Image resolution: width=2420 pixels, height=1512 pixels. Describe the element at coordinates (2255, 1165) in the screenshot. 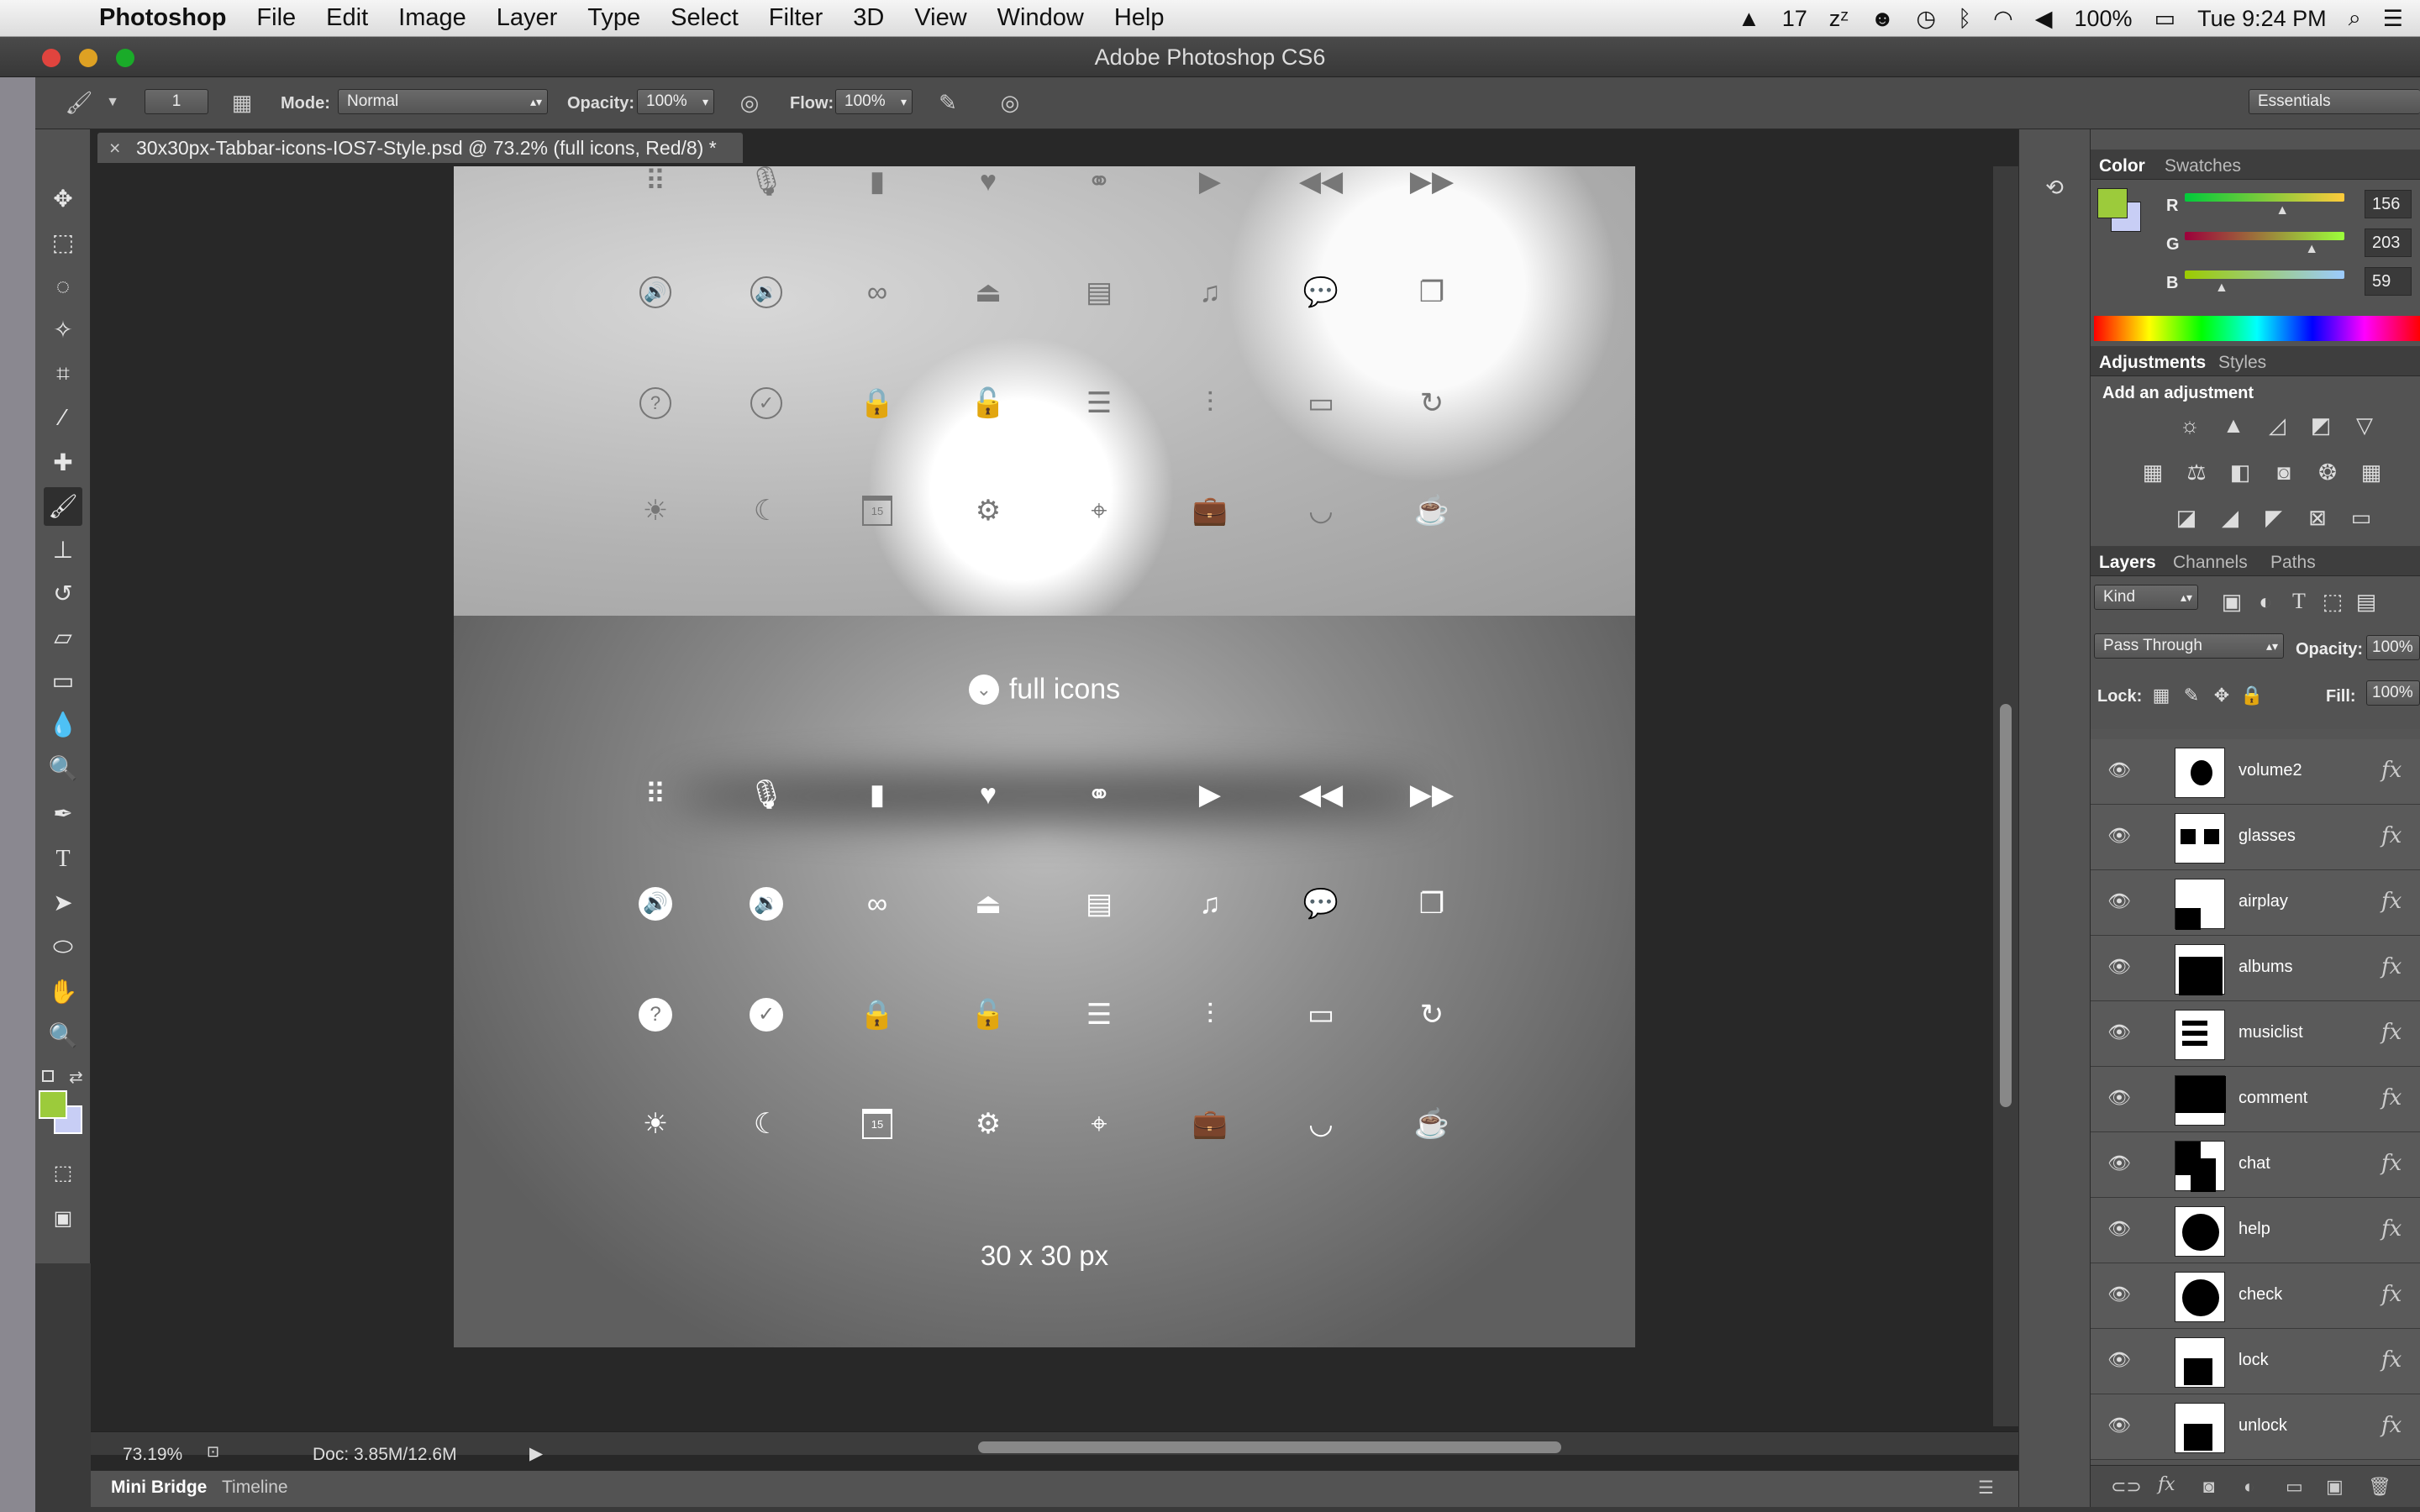

I see `layer-row: 👁 chat fx` at that location.